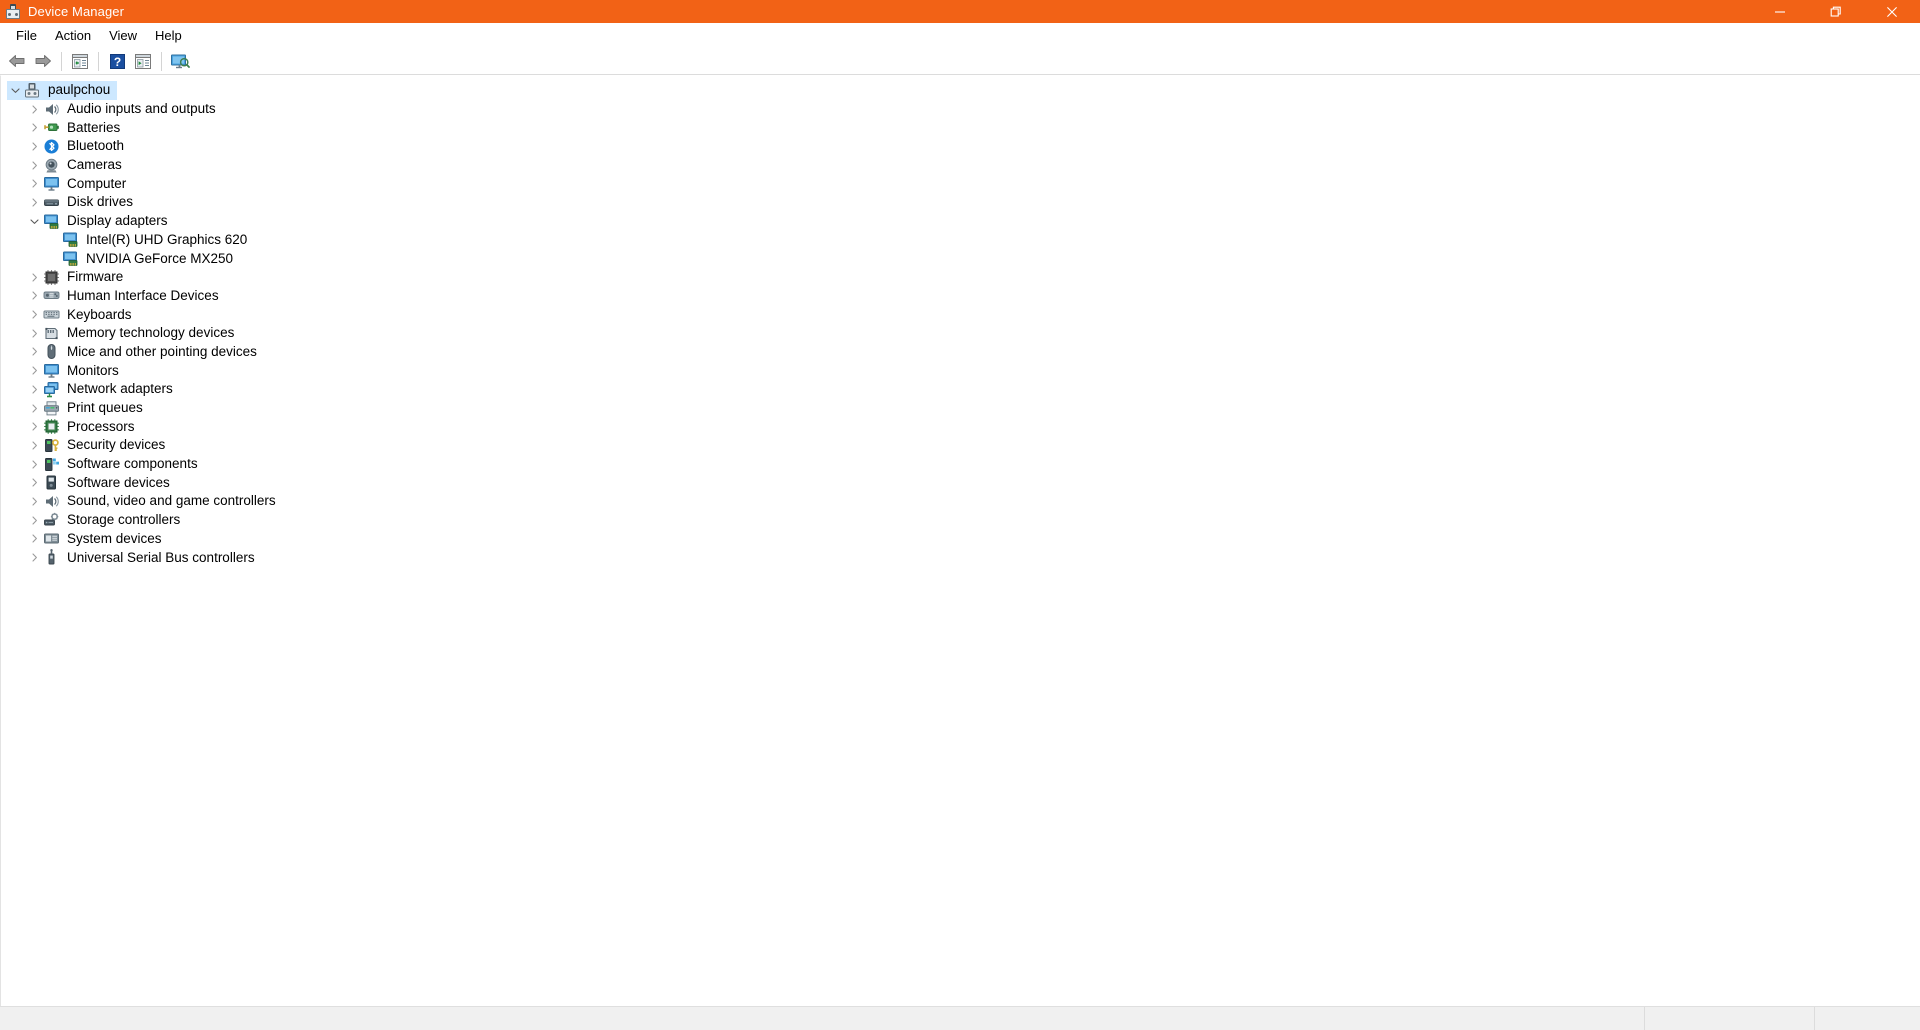 This screenshot has height=1030, width=1920. Describe the element at coordinates (73, 35) in the screenshot. I see `menu-action: Action` at that location.